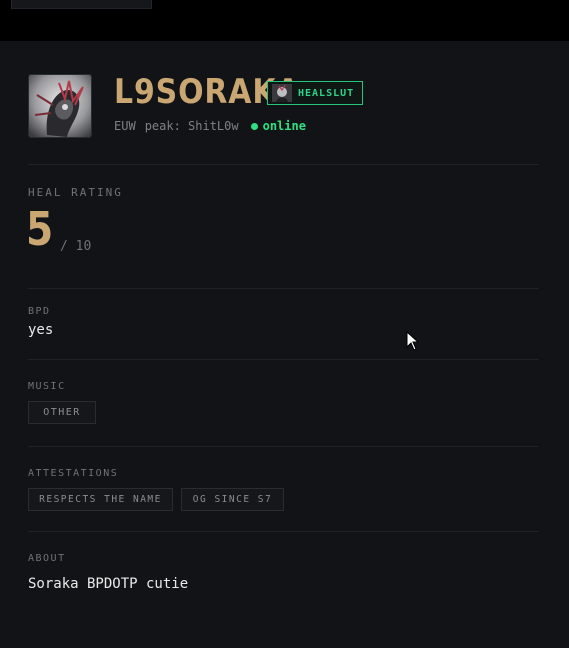  Describe the element at coordinates (284, 20) in the screenshot. I see `top-bar` at that location.